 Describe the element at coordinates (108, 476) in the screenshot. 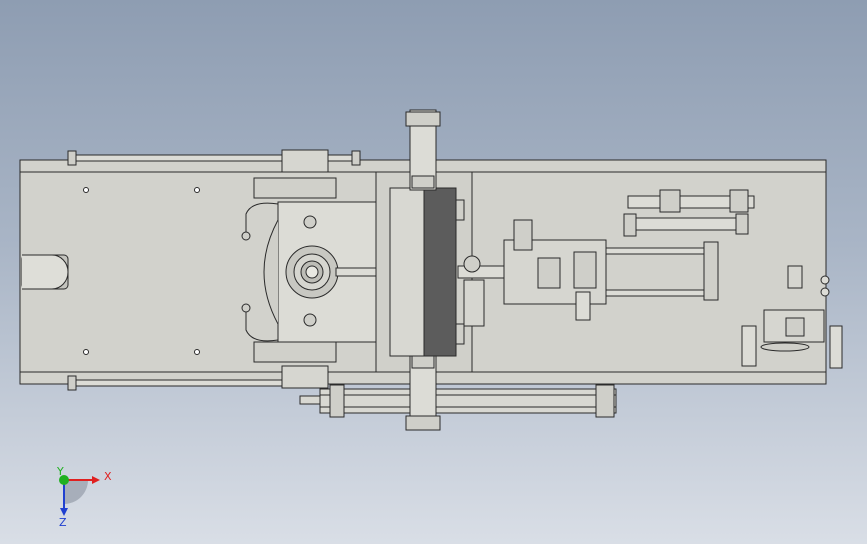

I see `x-axis-label: X` at that location.